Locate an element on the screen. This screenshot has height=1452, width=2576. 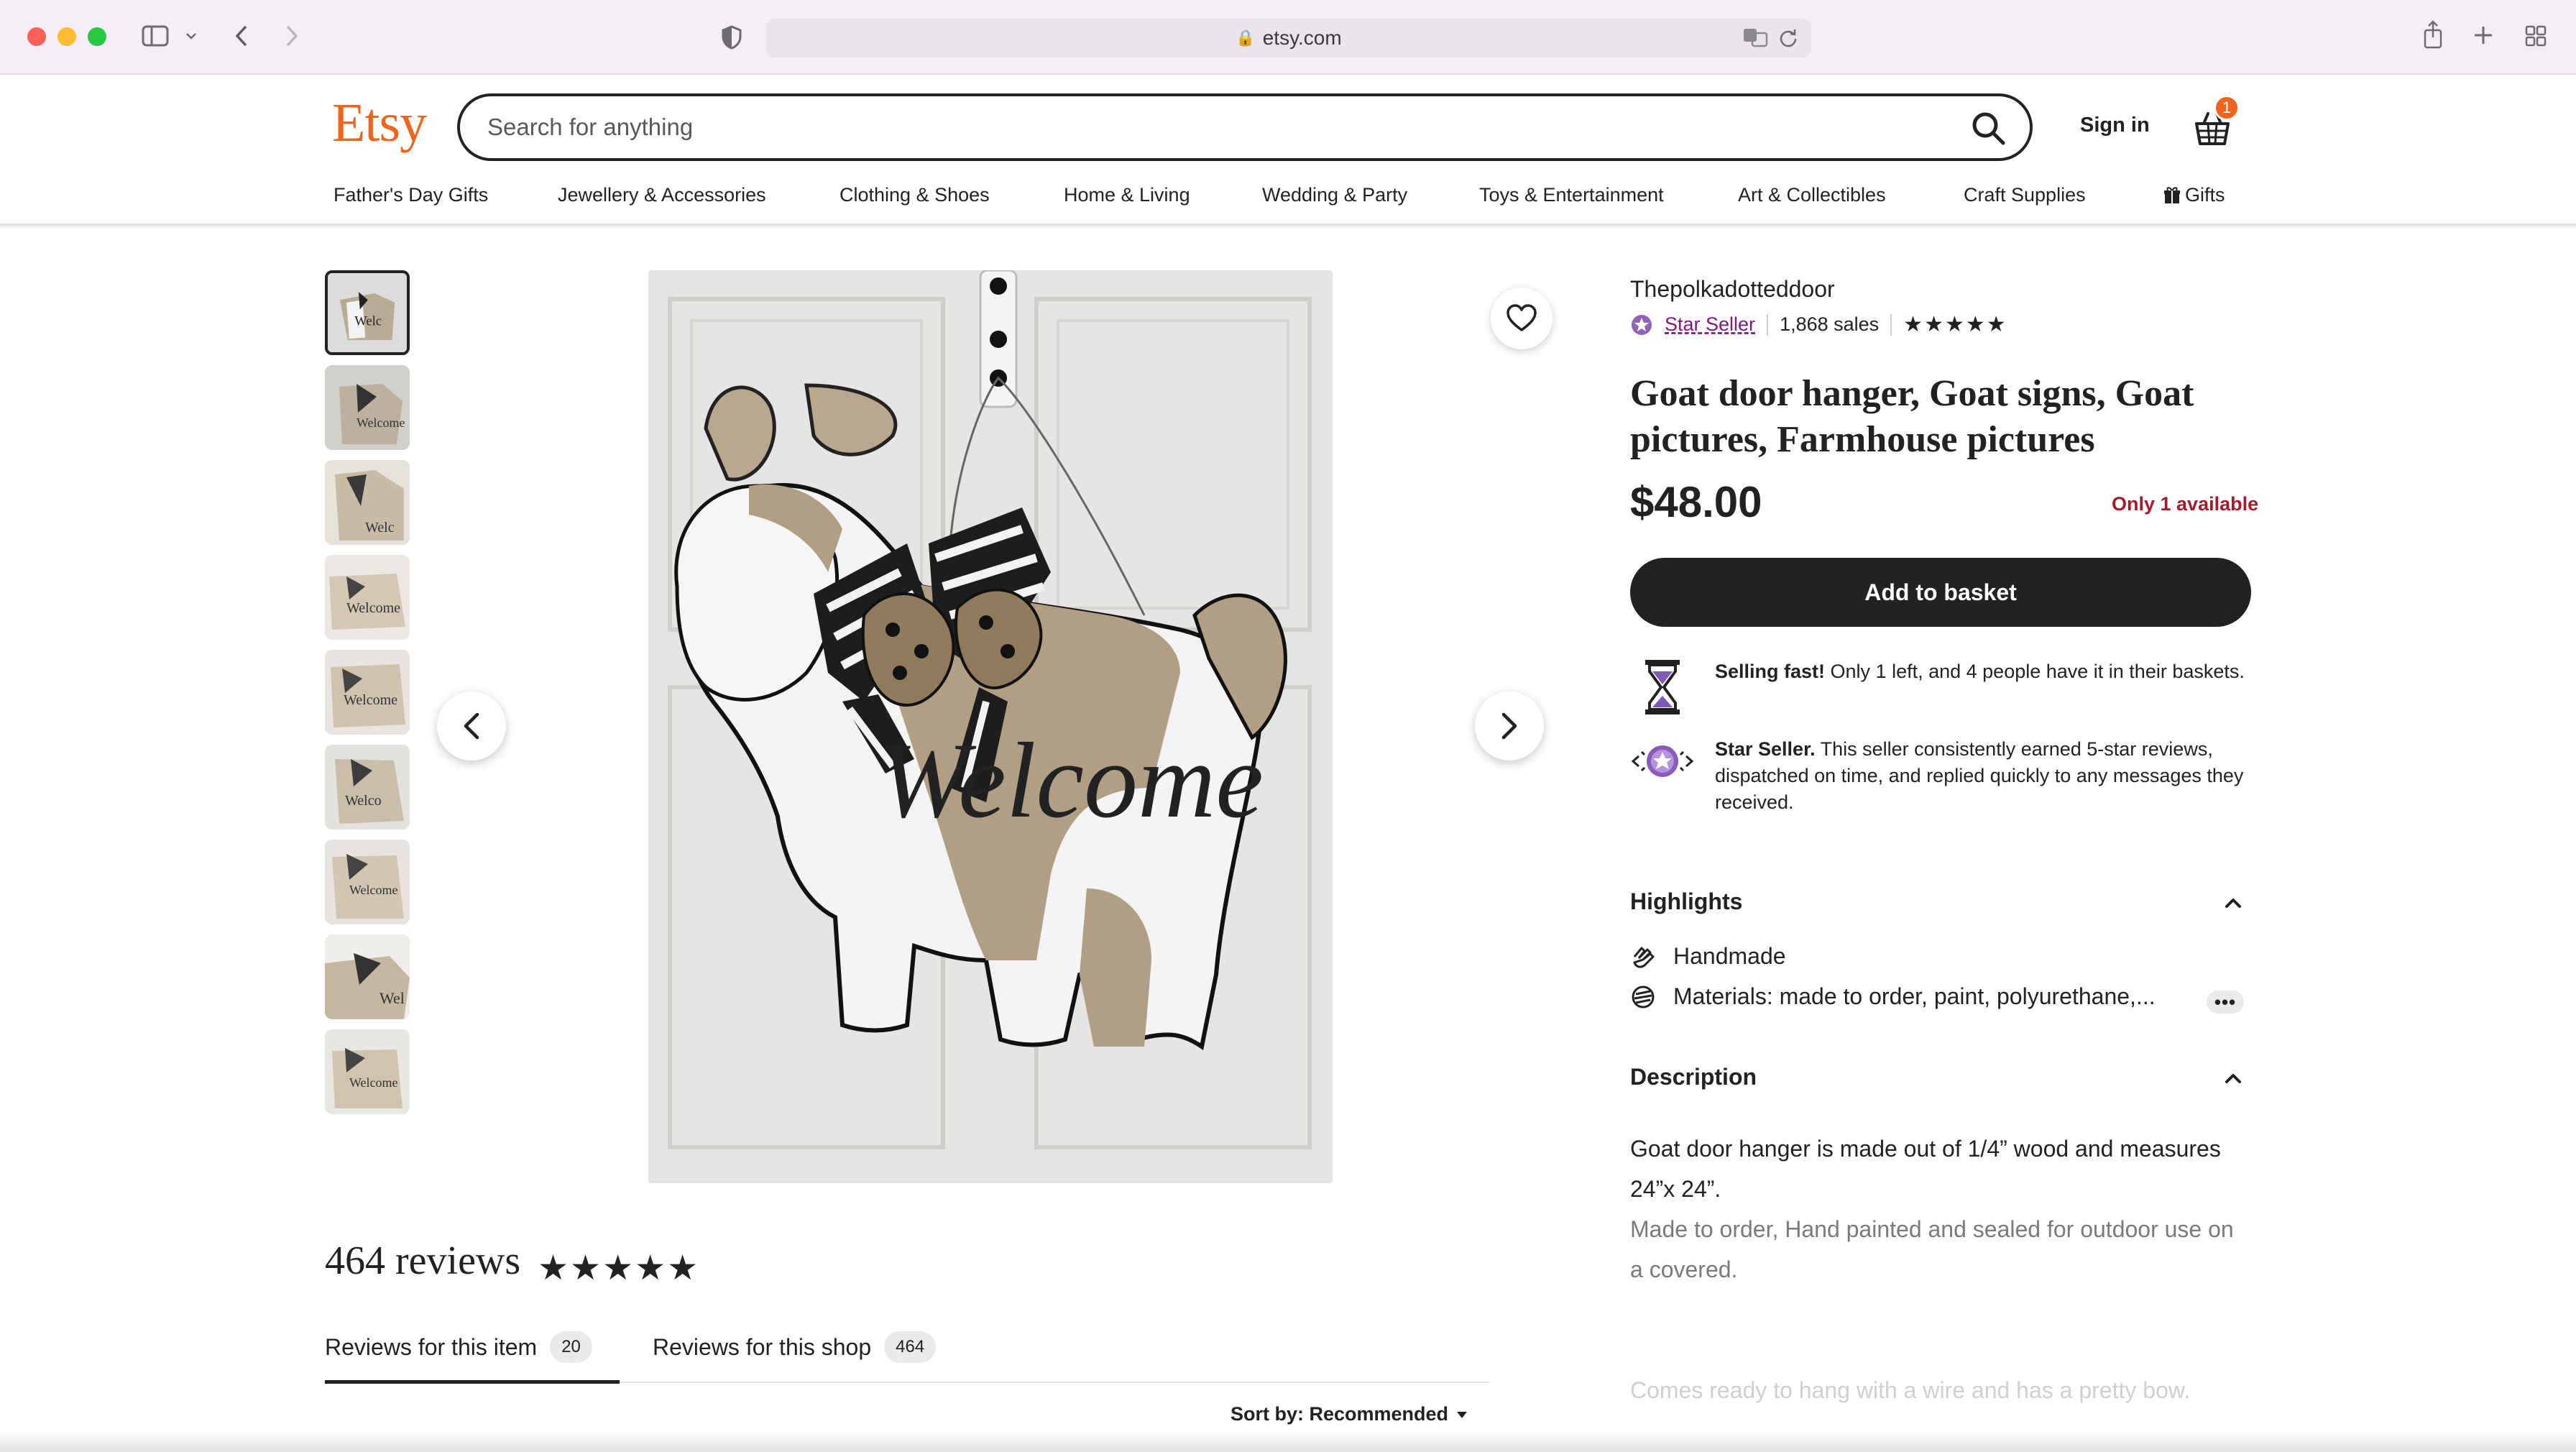
selling-fast-title: Selling fast! is located at coordinates (1770, 671).